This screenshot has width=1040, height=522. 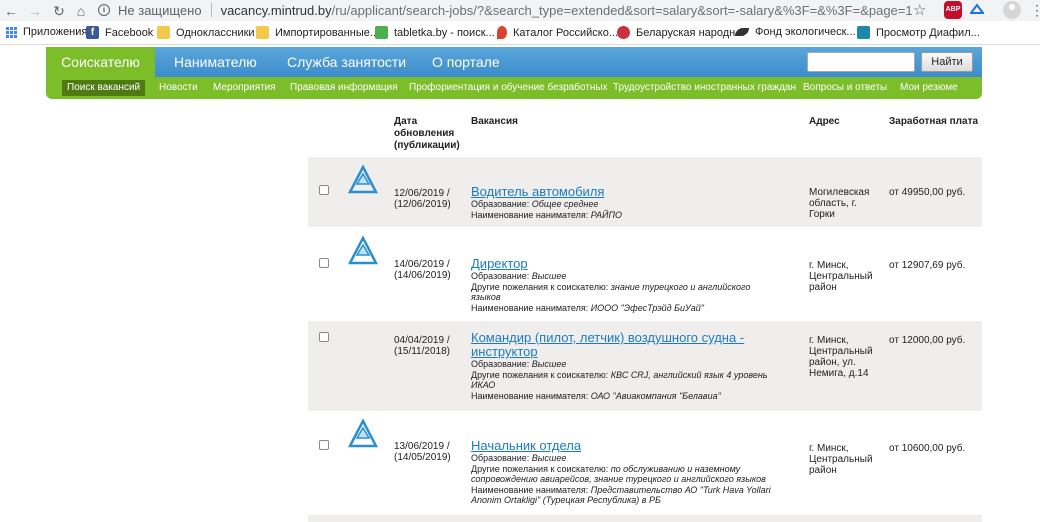 What do you see at coordinates (100, 62) in the screenshot?
I see `tab-applicant: Соискателю` at bounding box center [100, 62].